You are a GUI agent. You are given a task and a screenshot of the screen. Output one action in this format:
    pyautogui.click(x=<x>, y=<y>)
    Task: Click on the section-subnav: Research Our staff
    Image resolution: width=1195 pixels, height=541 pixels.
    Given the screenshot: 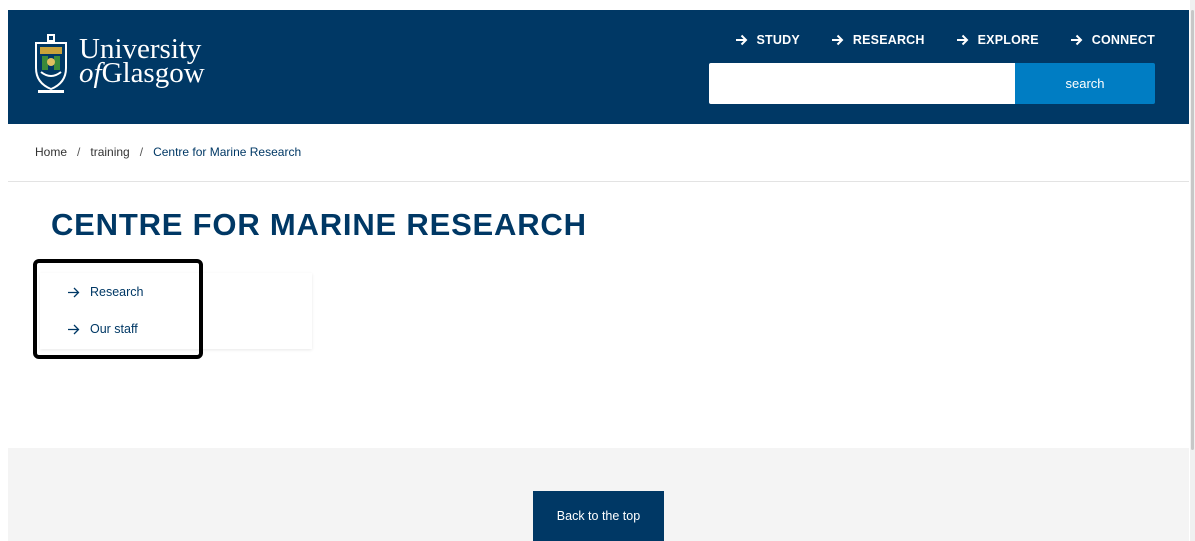 What is the action you would take?
    pyautogui.click(x=176, y=311)
    